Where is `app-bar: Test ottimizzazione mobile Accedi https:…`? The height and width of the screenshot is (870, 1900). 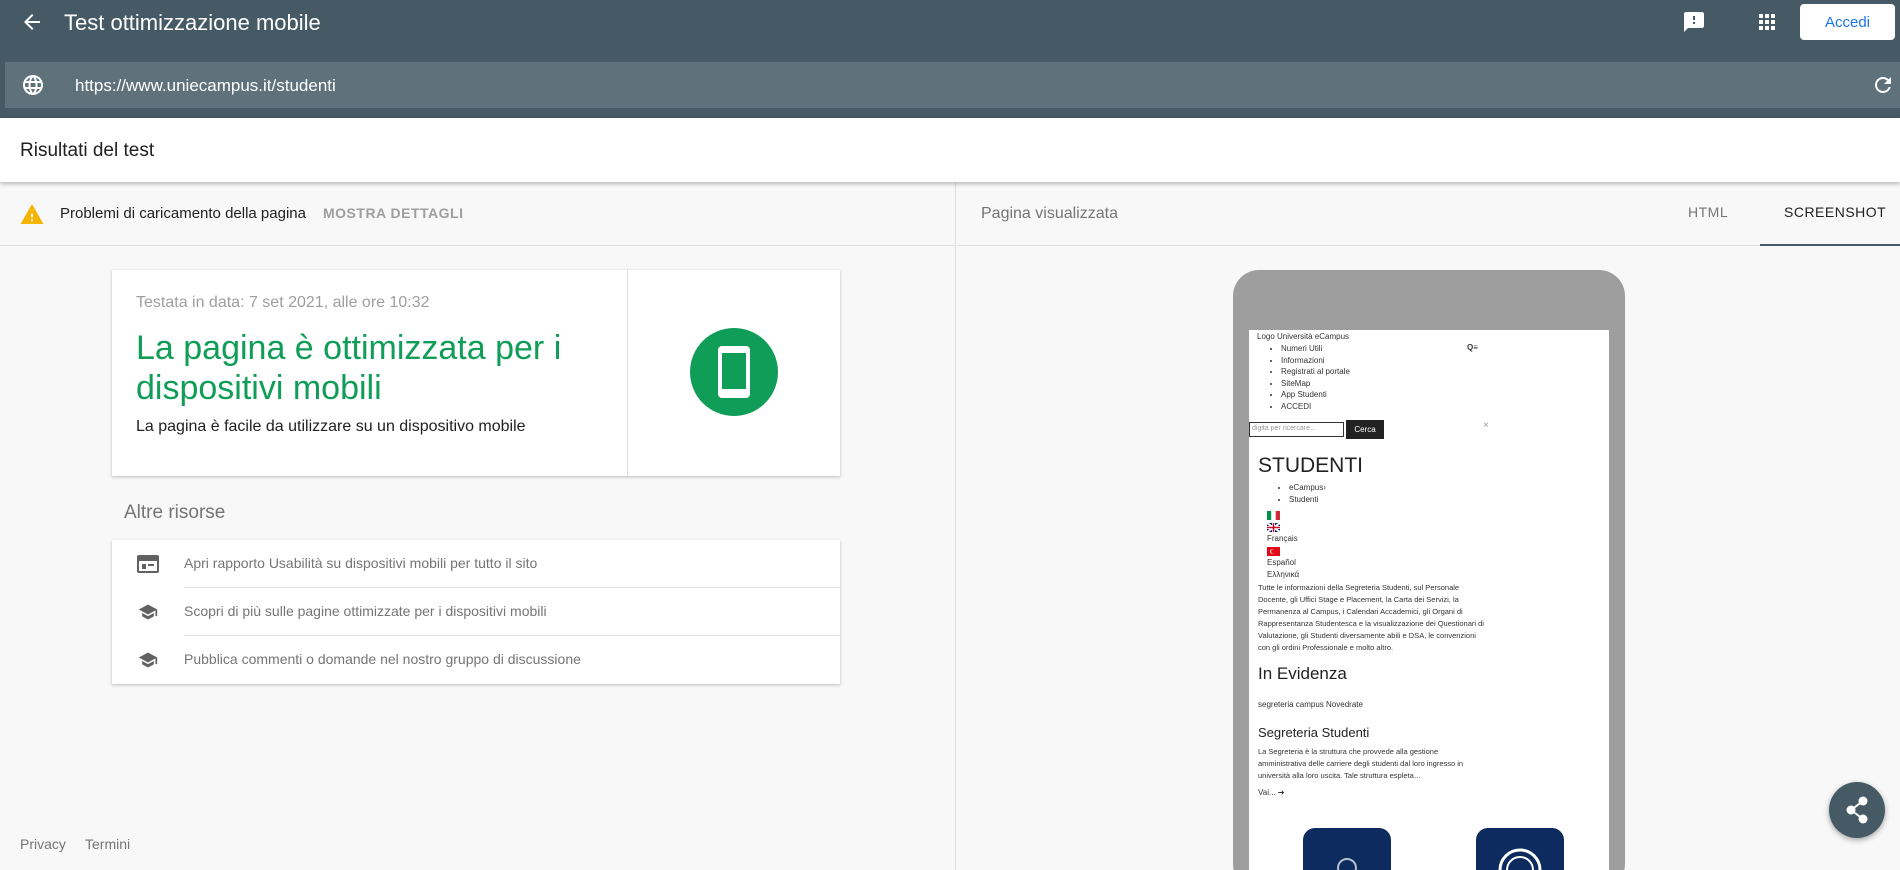 app-bar: Test ottimizzazione mobile Accedi https:… is located at coordinates (950, 59).